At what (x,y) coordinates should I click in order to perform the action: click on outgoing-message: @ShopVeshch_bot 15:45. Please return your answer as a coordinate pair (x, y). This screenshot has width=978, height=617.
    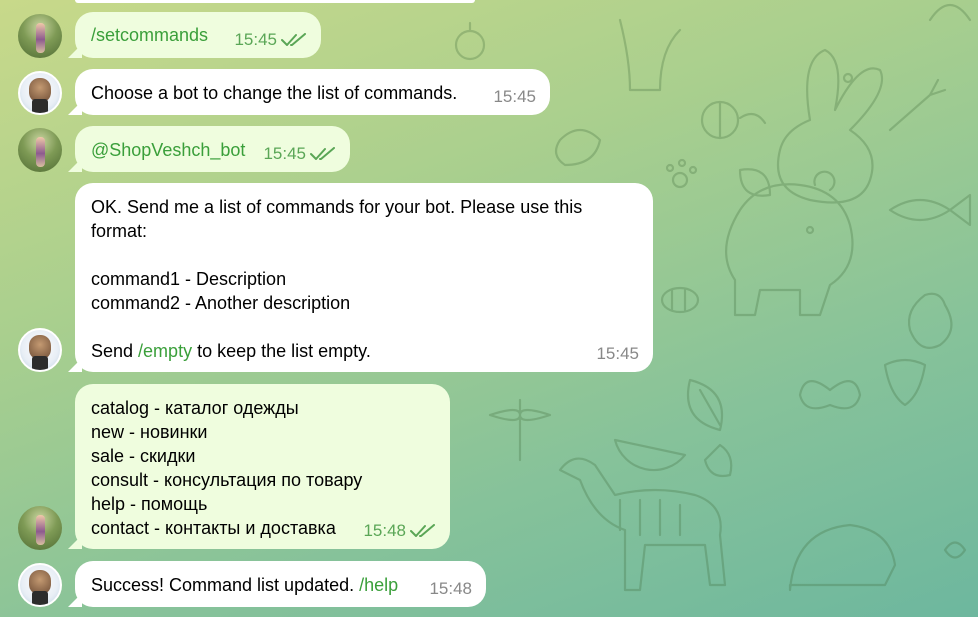
    Looking at the image, I should click on (209, 149).